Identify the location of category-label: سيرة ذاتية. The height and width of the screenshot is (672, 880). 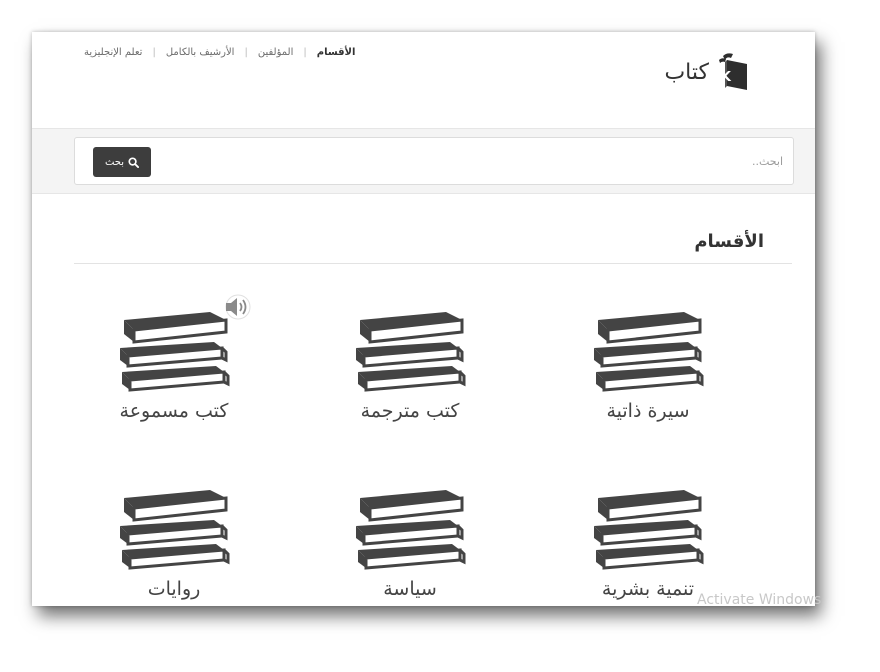
(648, 411).